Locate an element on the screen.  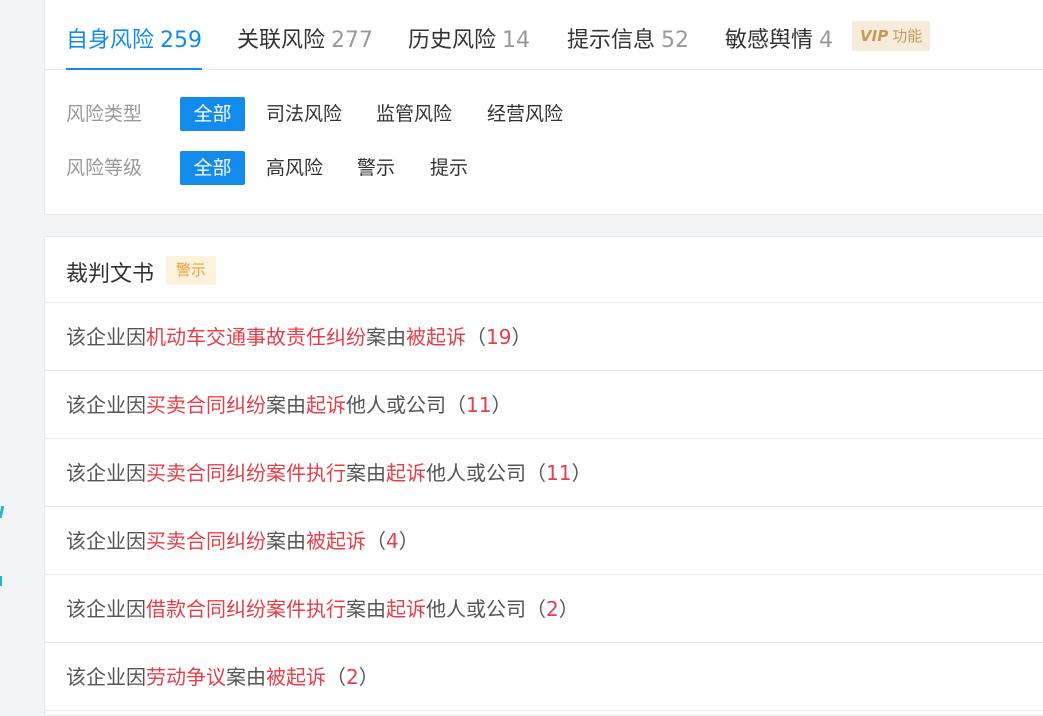
tab-count: 4 is located at coordinates (826, 40).